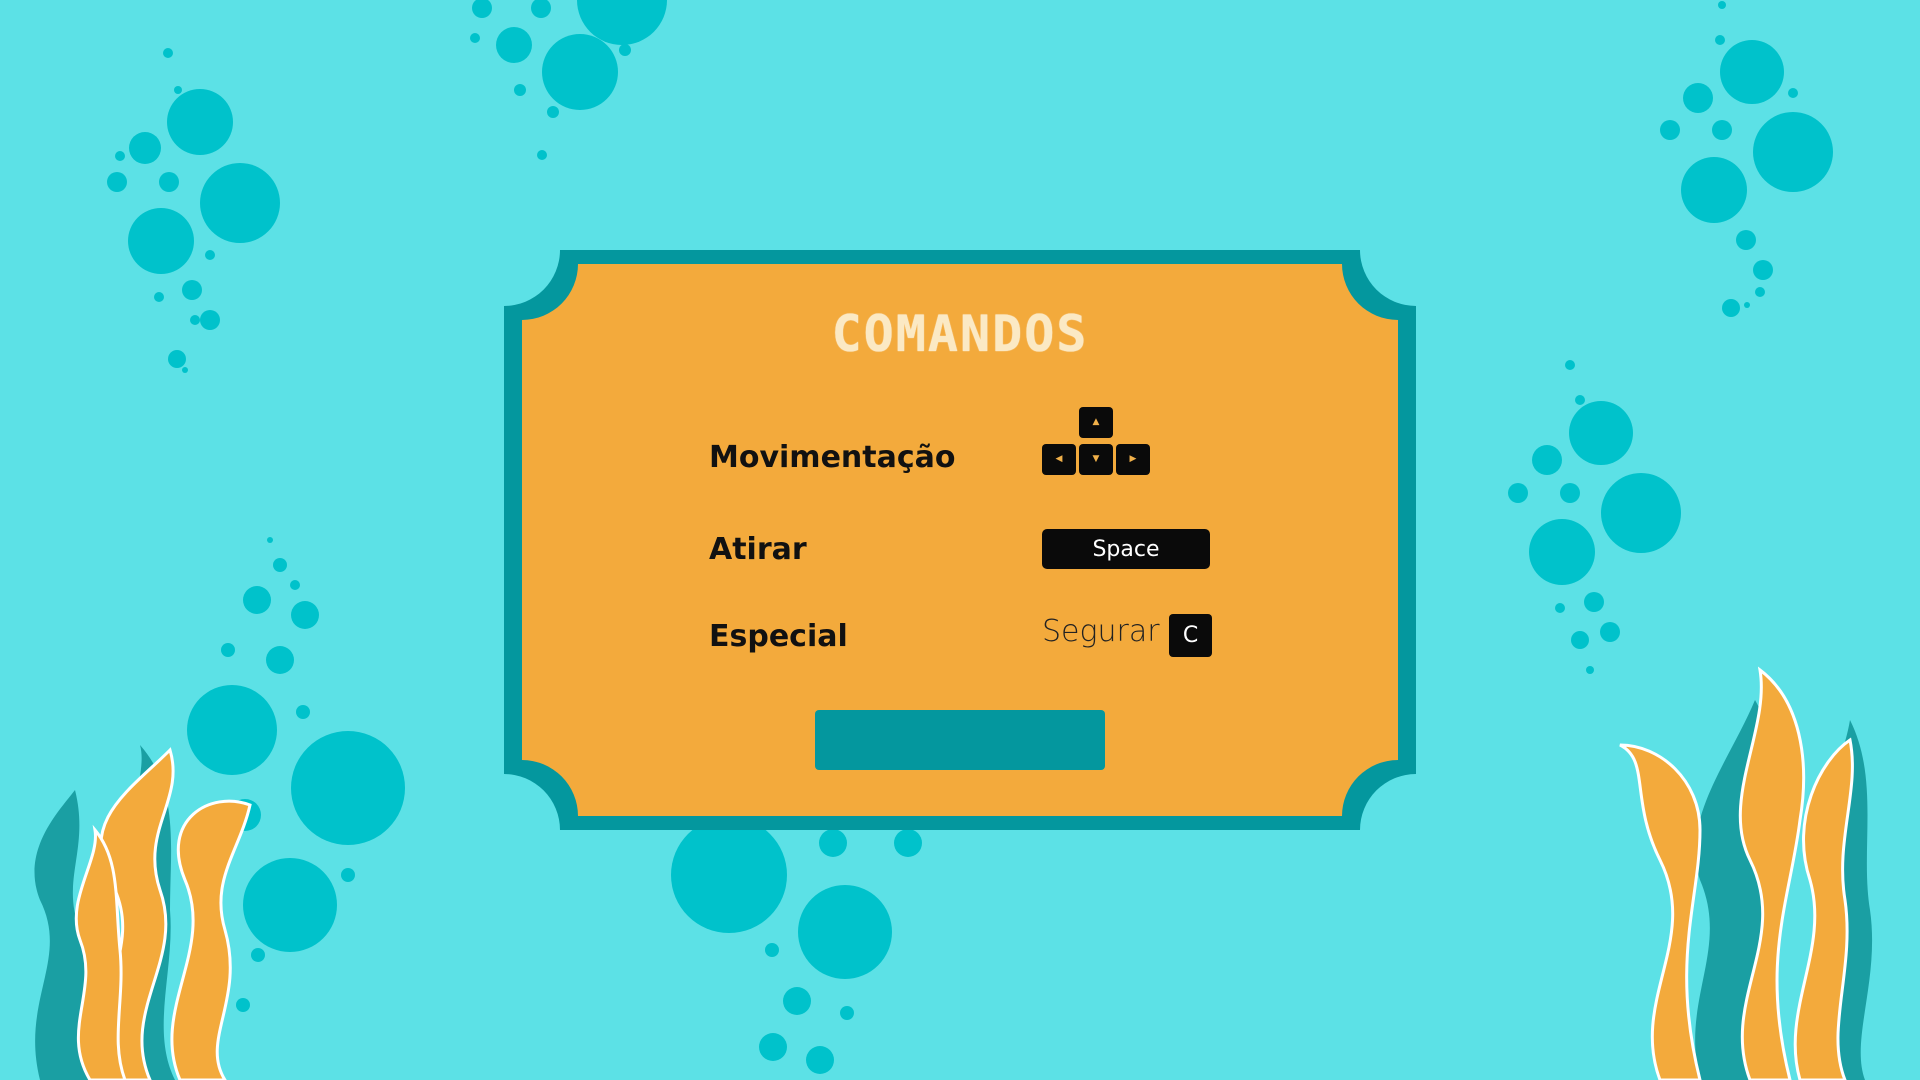 Image resolution: width=1920 pixels, height=1080 pixels. I want to click on panel-title: COMANDOS, so click(960, 334).